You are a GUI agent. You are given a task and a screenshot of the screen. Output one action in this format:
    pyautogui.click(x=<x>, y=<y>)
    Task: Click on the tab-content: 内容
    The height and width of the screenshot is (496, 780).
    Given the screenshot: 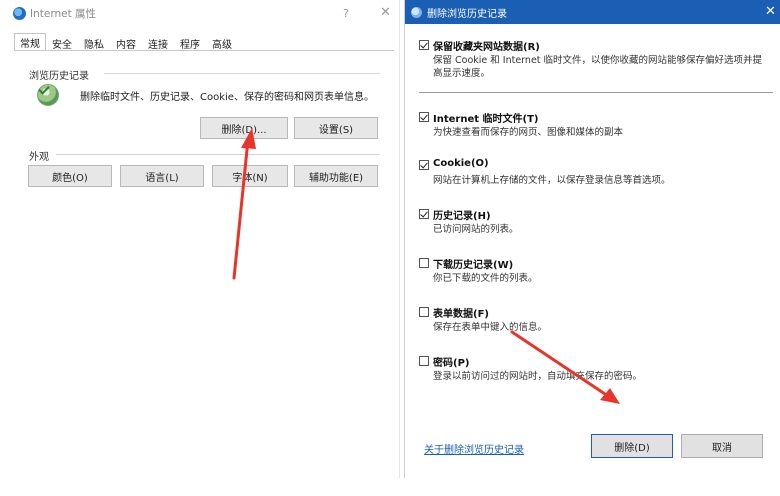 What is the action you would take?
    pyautogui.click(x=126, y=43)
    